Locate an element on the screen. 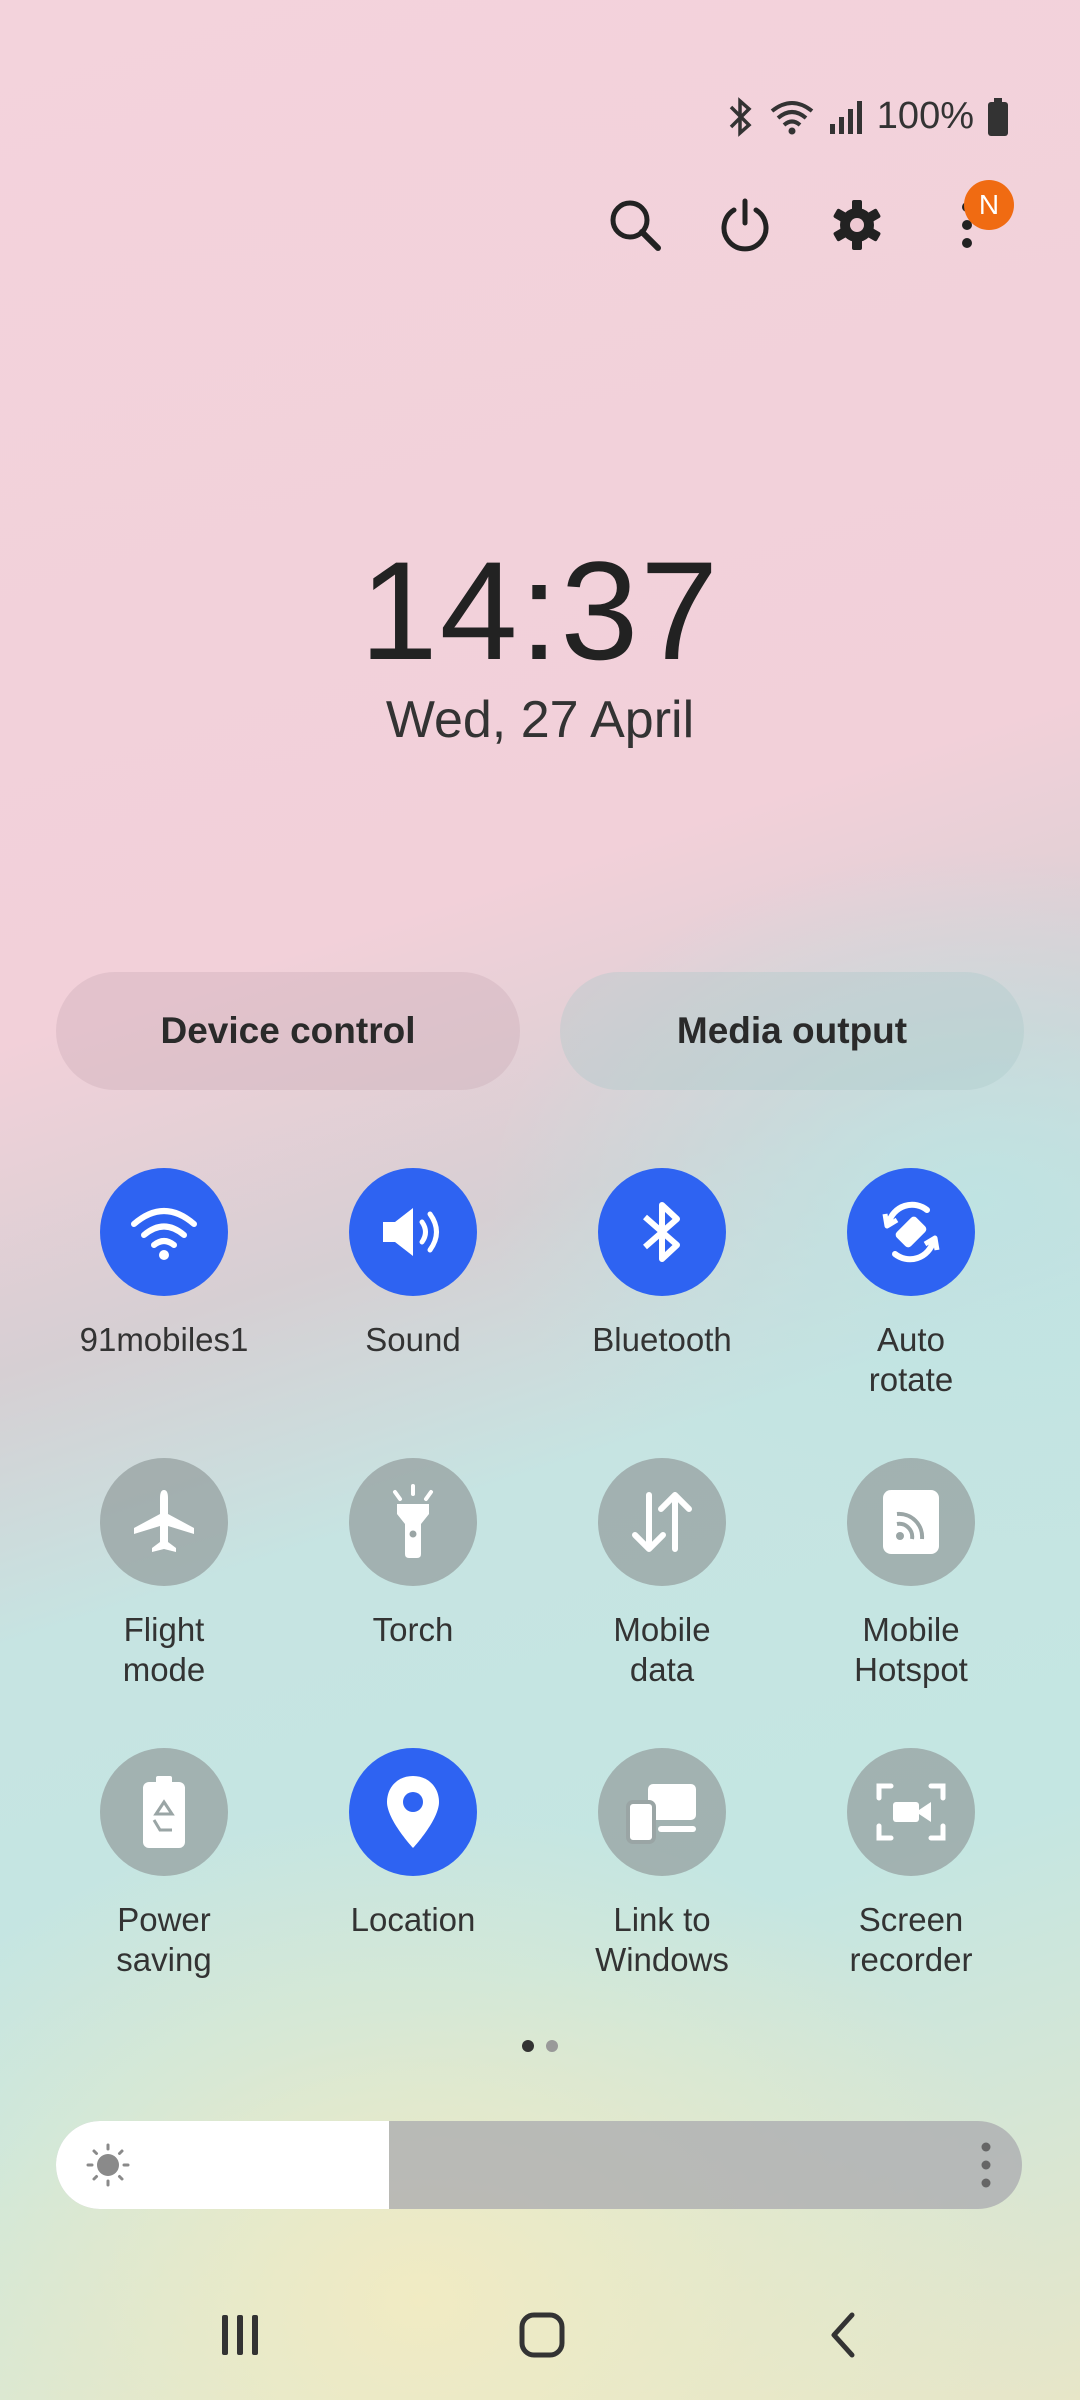  tile-label: Screen recorder is located at coordinates (911, 1939).